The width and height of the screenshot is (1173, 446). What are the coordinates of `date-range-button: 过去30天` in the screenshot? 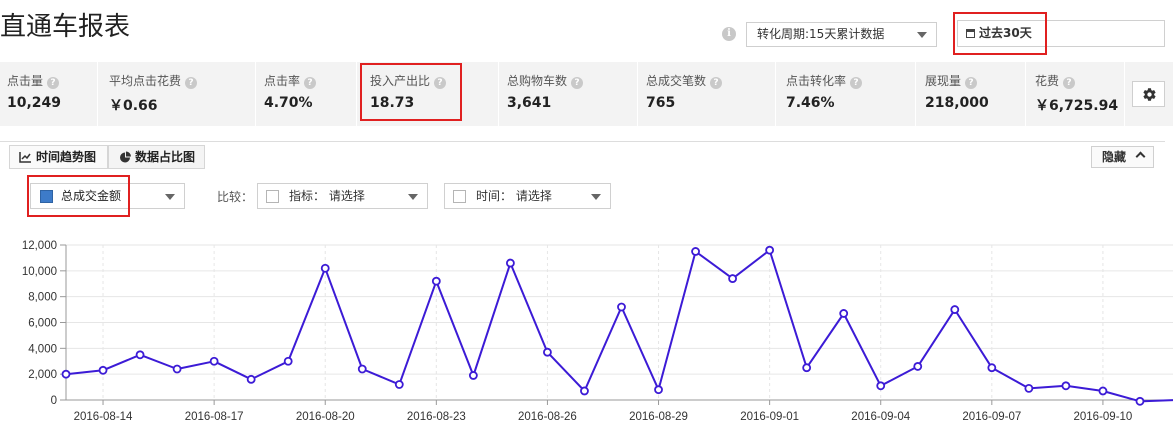 It's located at (1061, 33).